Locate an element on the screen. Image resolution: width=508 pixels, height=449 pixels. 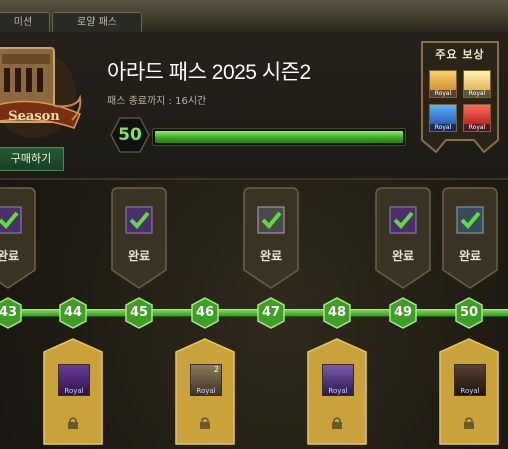
level-number: 50 is located at coordinates (469, 312).